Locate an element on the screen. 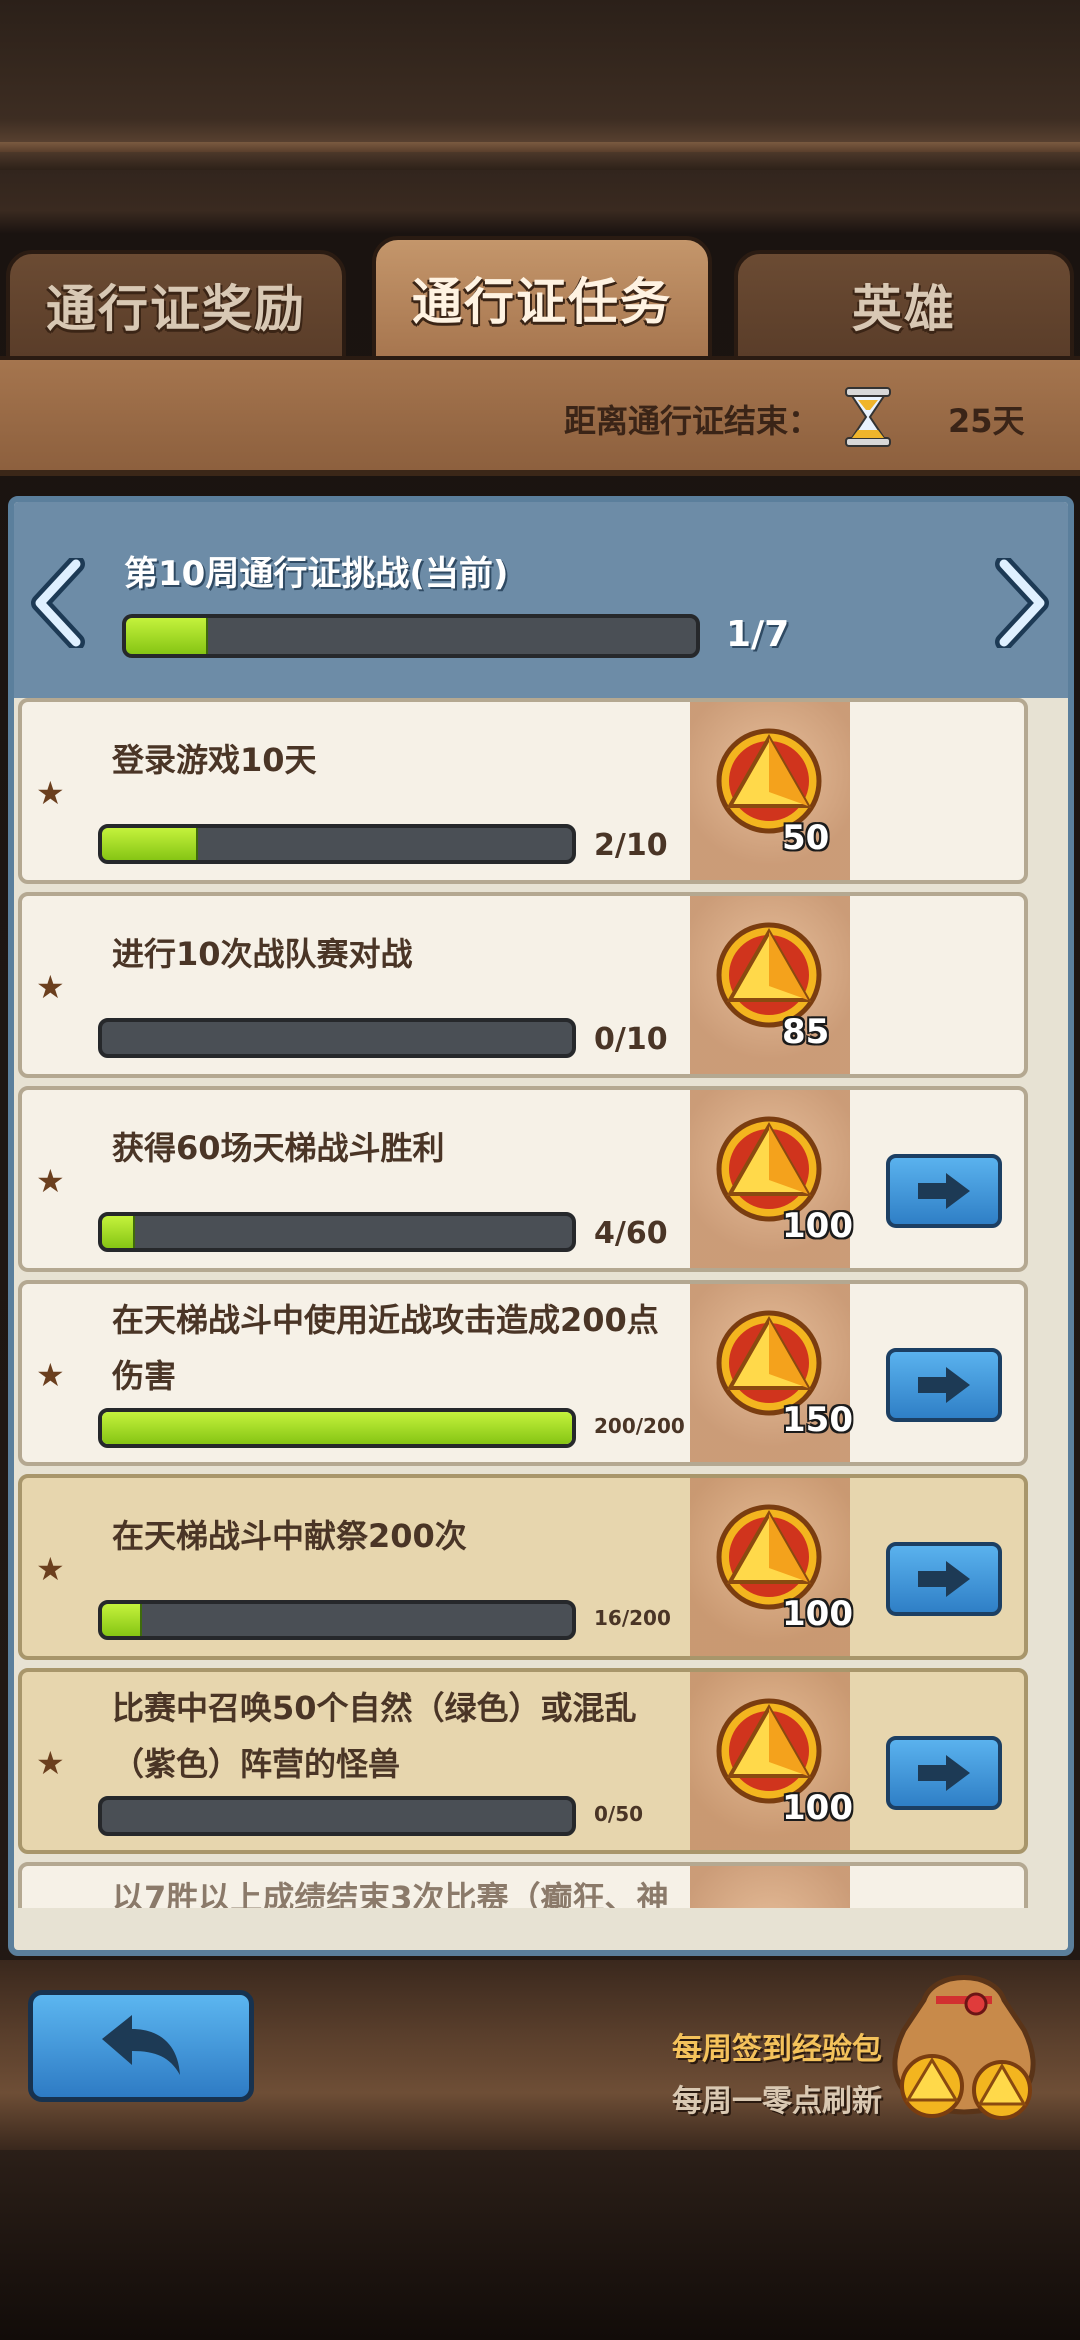 This screenshot has height=2340, width=1080. task-row: 以7胜以上成绩结束3次比赛（癫狂、神抽 is located at coordinates (523, 1885).